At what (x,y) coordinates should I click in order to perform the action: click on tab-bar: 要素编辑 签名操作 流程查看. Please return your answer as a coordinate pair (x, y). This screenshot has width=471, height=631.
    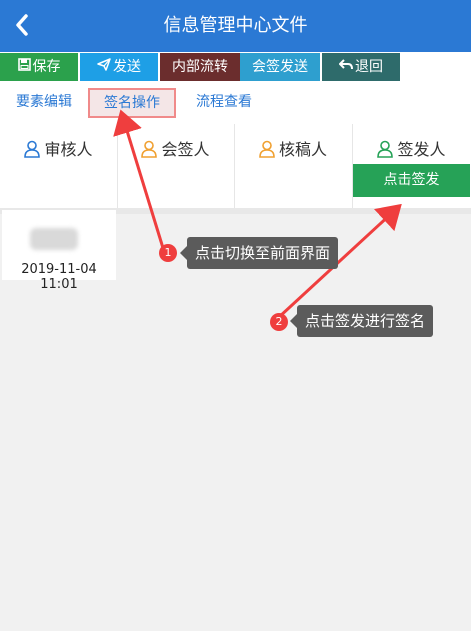
    Looking at the image, I should click on (235, 103).